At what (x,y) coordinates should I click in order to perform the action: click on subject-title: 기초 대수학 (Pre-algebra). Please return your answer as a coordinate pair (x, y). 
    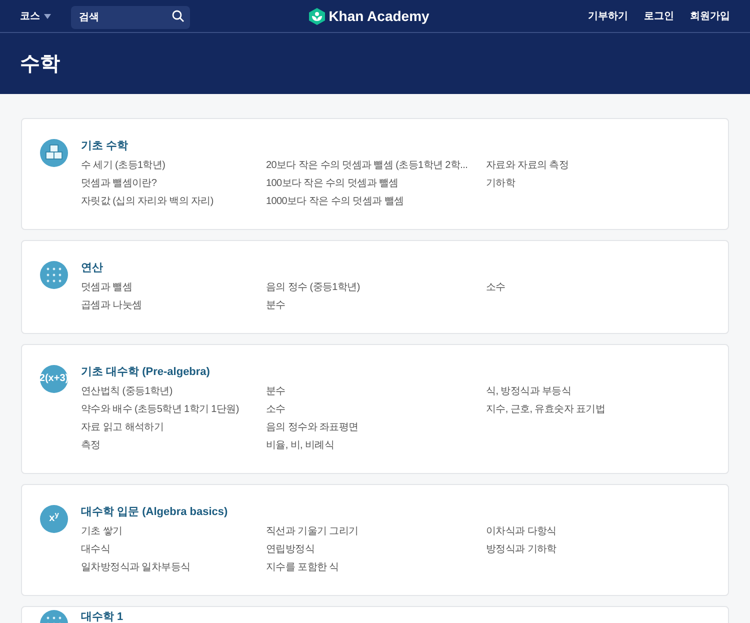
    Looking at the image, I should click on (395, 372).